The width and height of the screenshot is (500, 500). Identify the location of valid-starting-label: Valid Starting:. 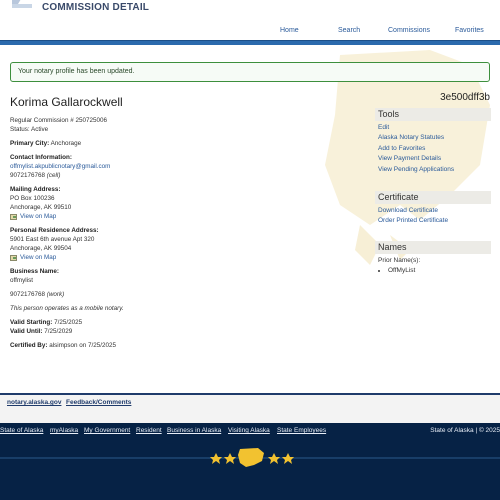
(31, 322).